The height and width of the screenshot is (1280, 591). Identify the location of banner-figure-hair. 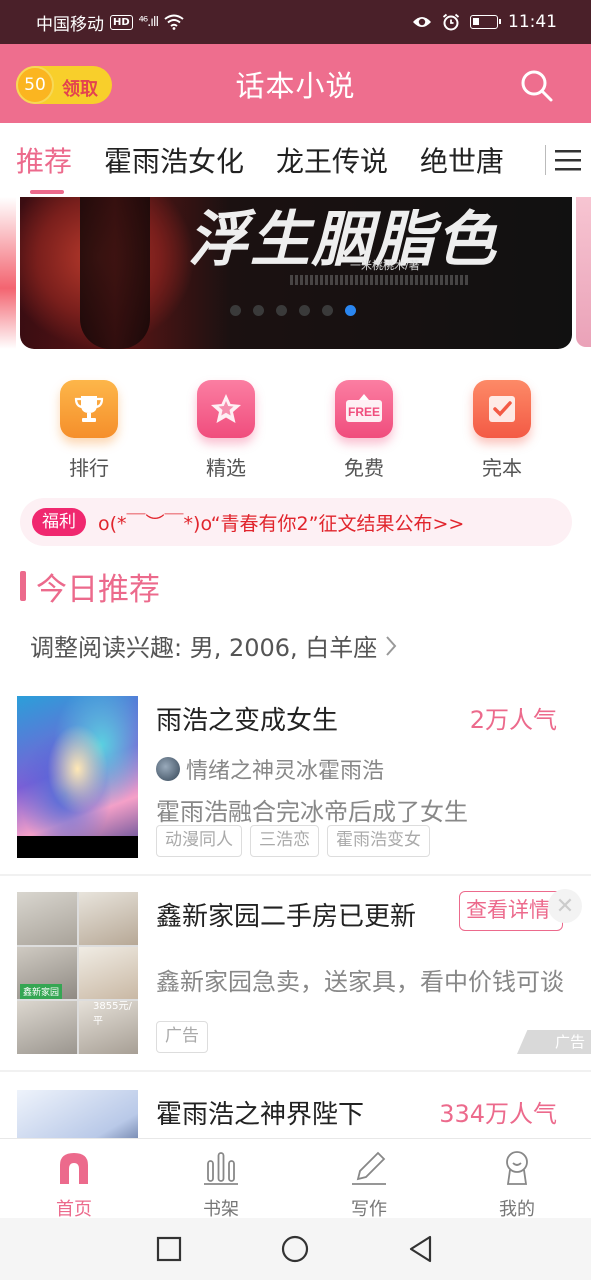
(115, 273).